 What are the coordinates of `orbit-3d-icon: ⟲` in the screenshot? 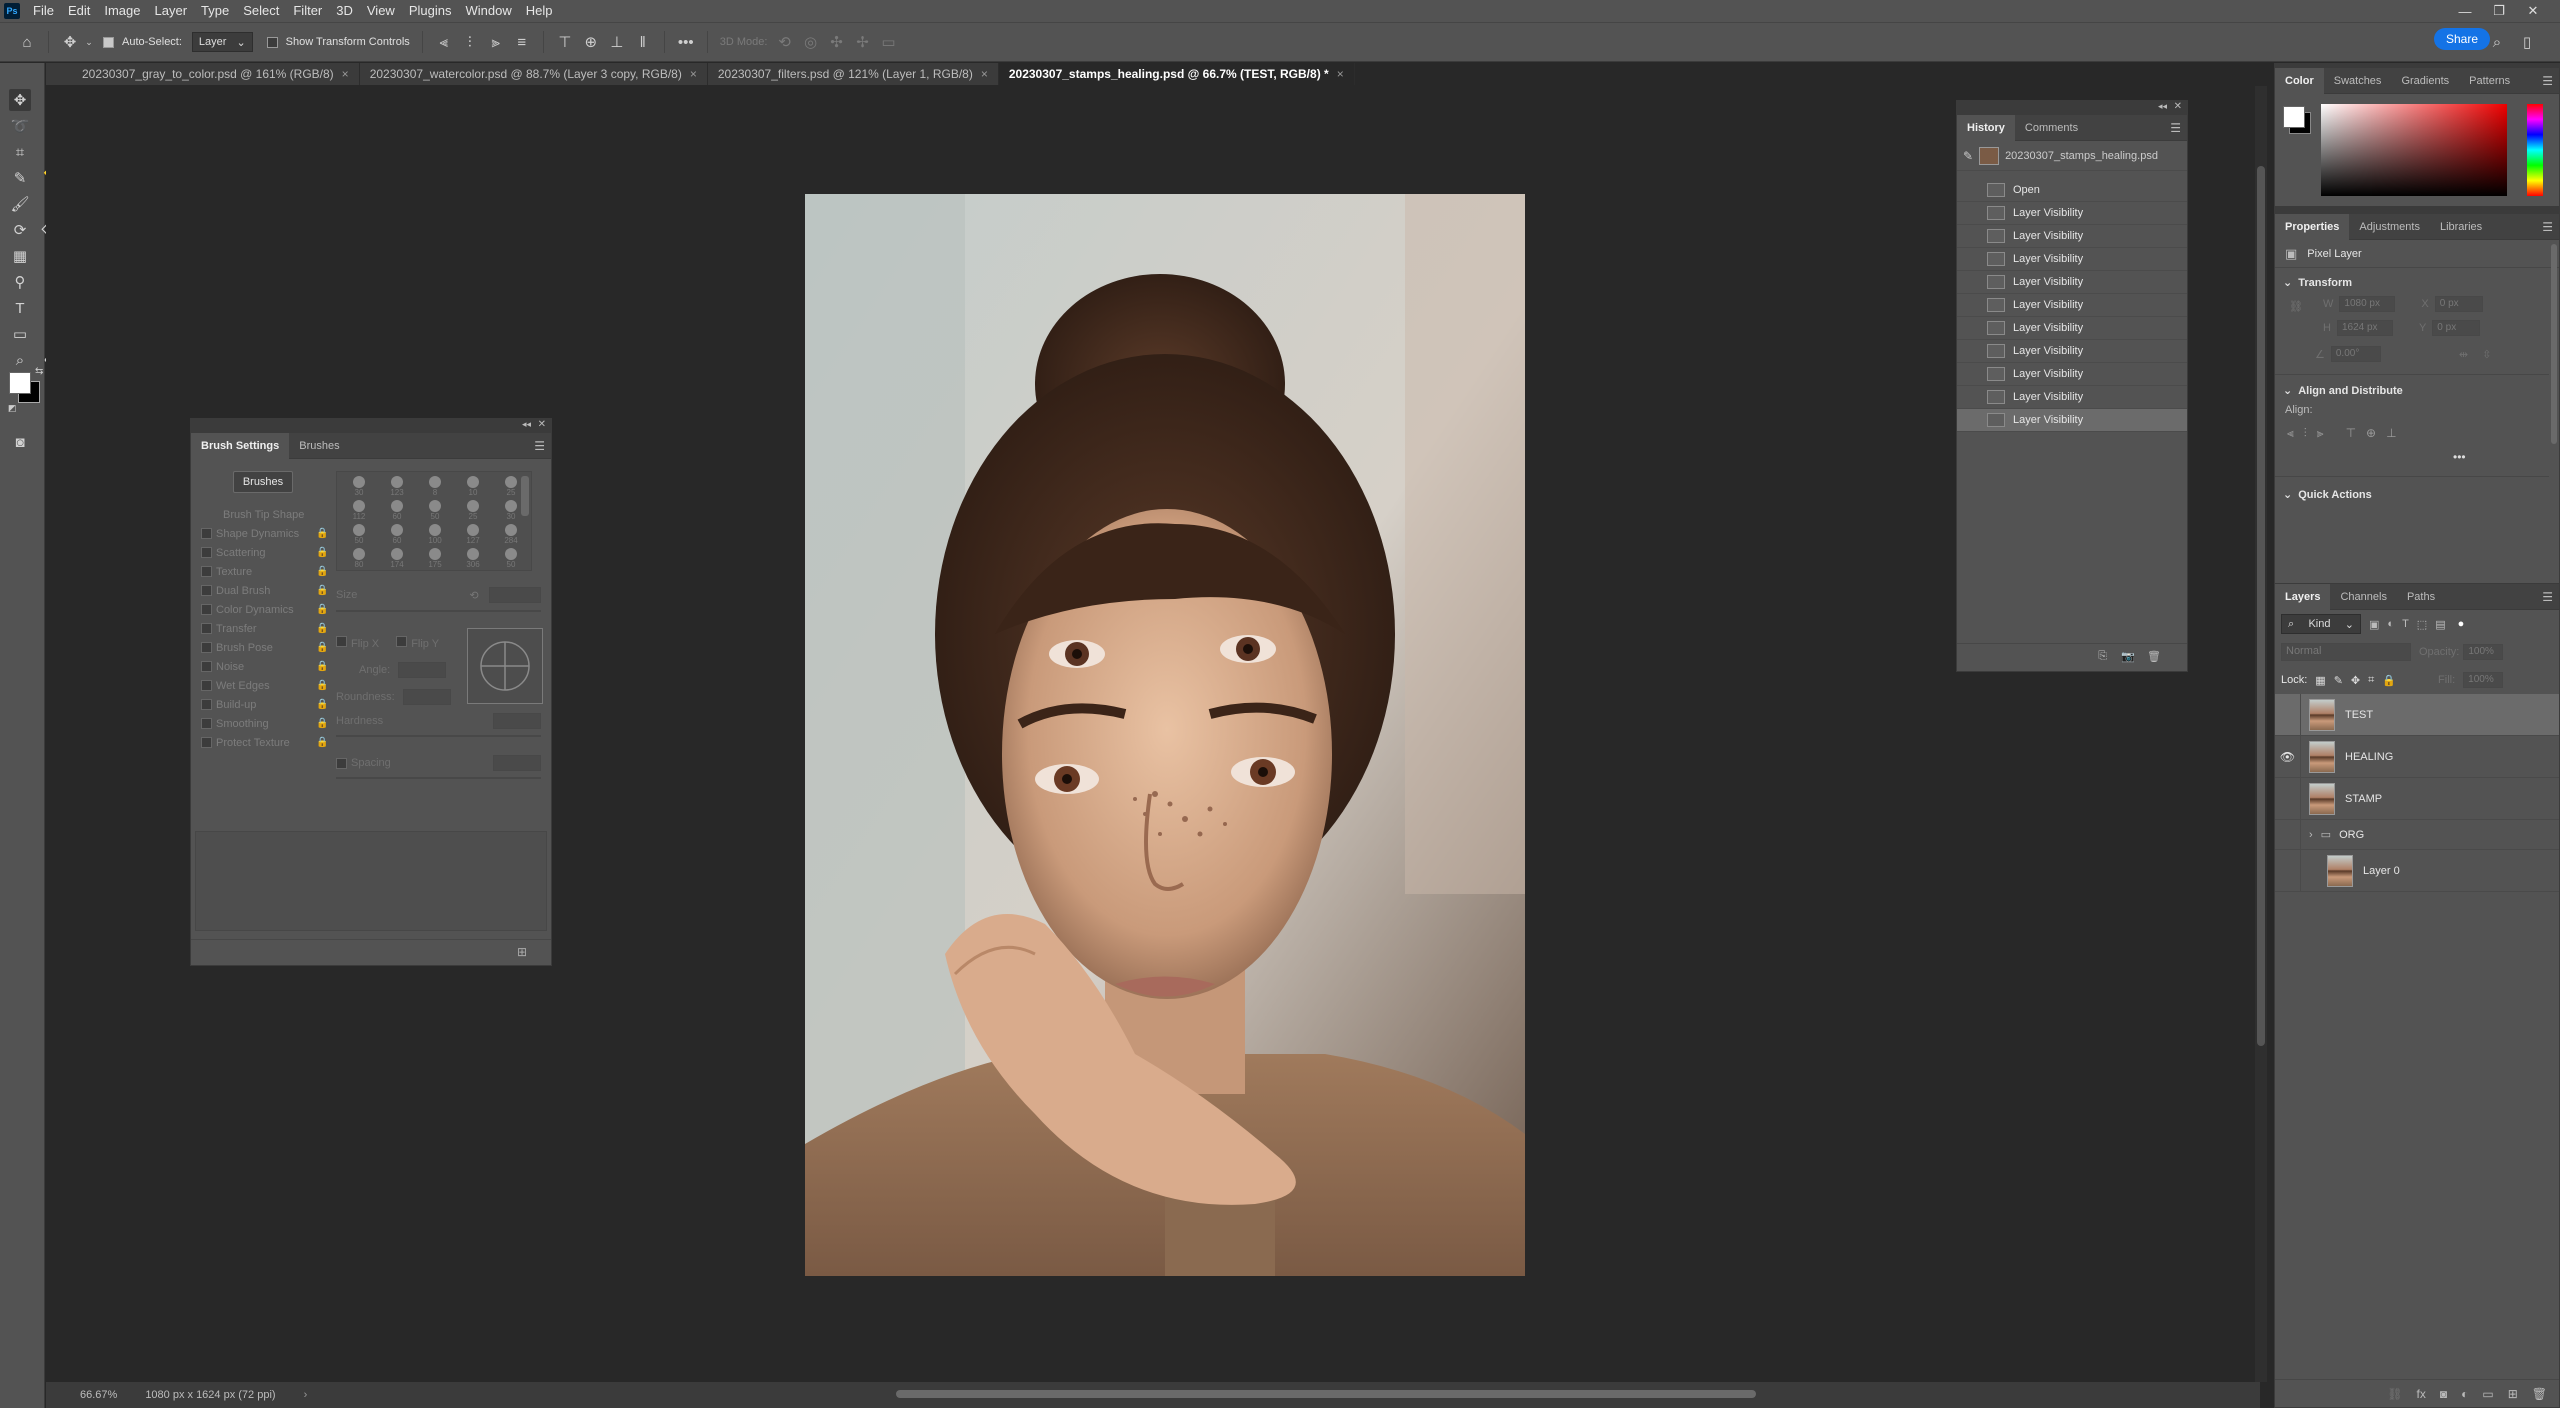 It's located at (784, 42).